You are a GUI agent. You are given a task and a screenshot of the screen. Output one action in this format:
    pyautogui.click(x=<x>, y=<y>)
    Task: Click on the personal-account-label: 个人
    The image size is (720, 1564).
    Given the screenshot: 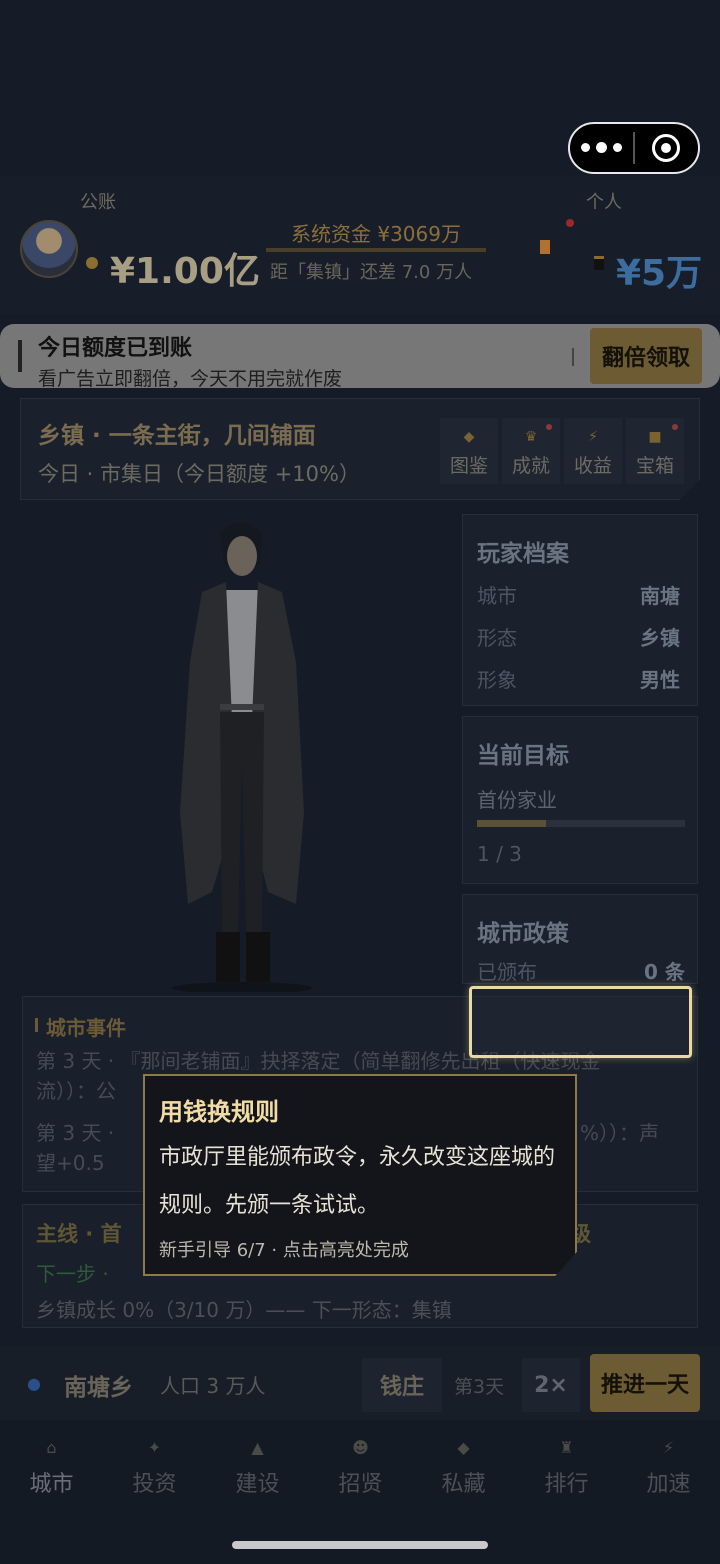 What is the action you would take?
    pyautogui.click(x=604, y=202)
    